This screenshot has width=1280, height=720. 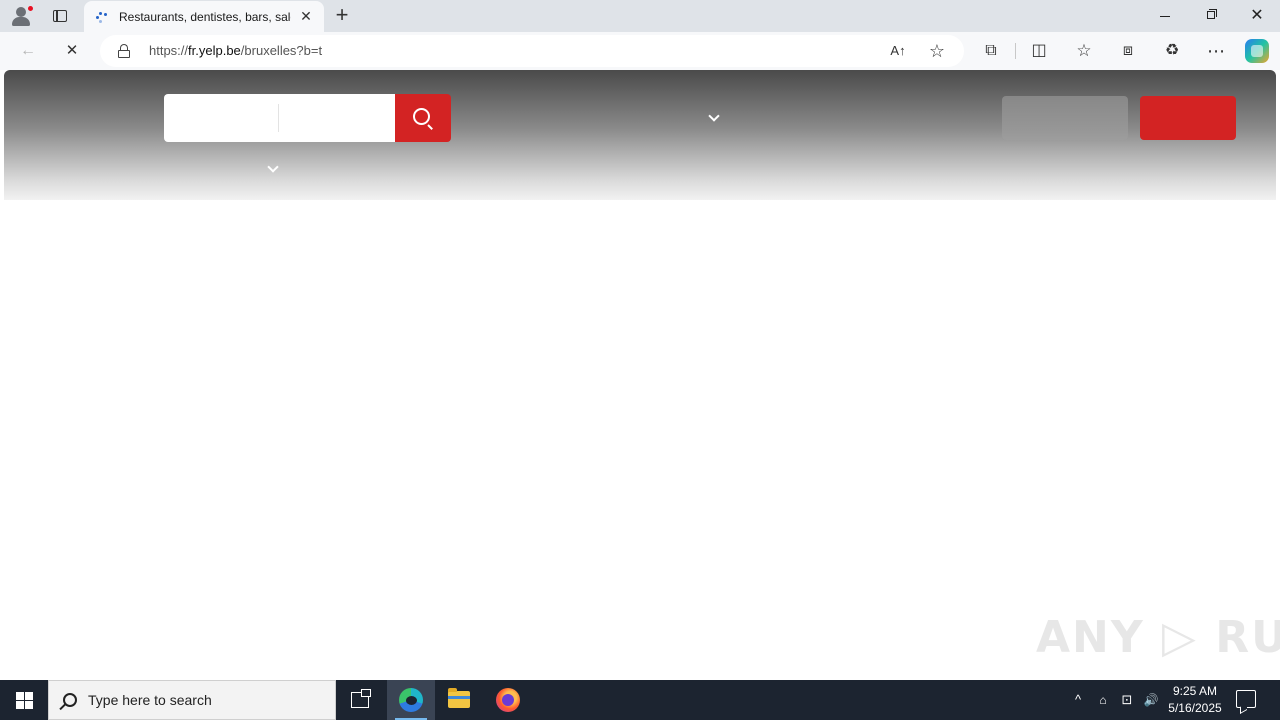 I want to click on taskbar-search: Type here to search, so click(x=192, y=700).